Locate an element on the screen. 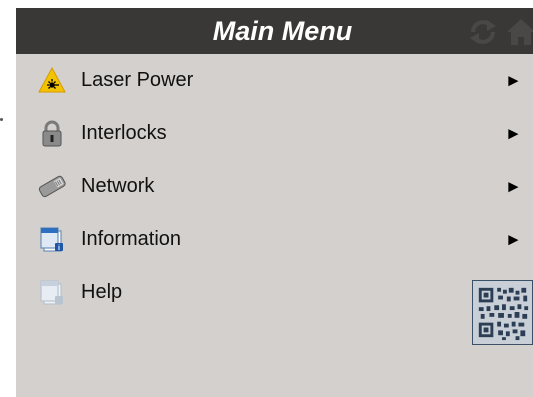 Image resolution: width=533 pixels, height=397 pixels. menu-item-help: Help is located at coordinates (274, 292).